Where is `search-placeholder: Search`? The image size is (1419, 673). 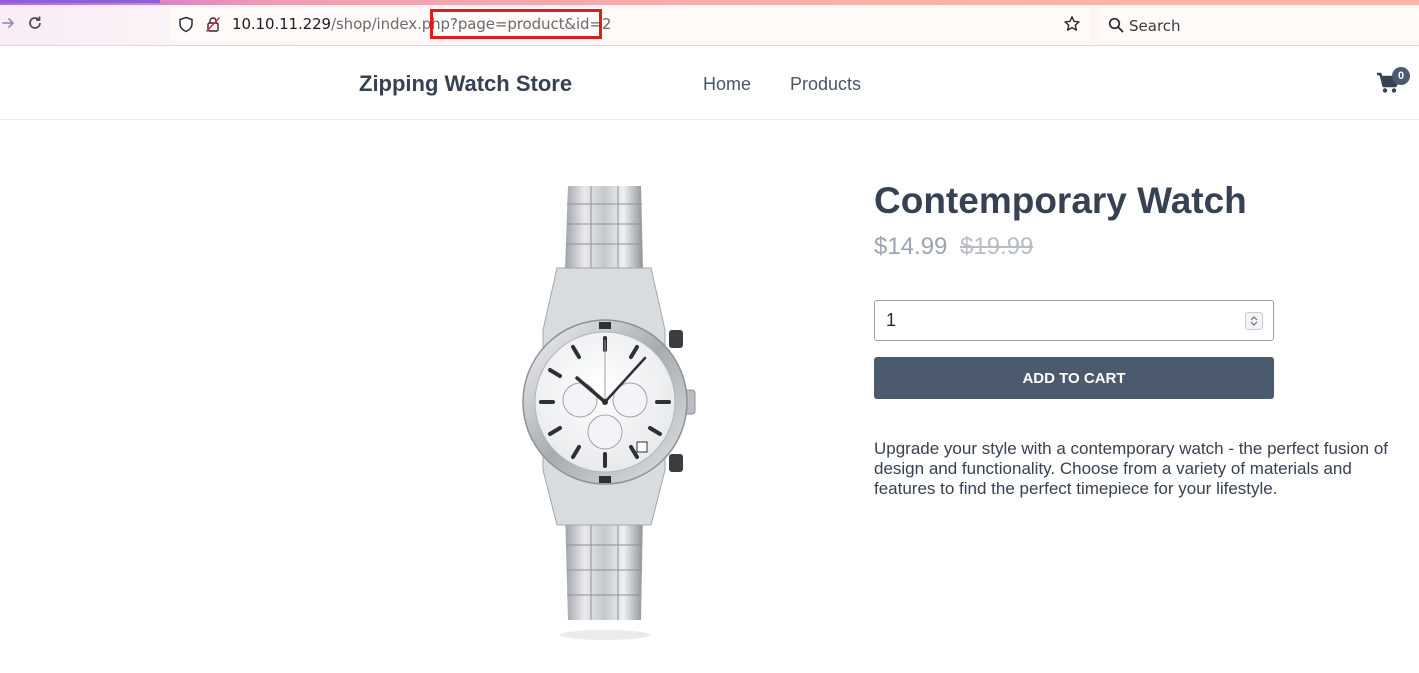 search-placeholder: Search is located at coordinates (1155, 26).